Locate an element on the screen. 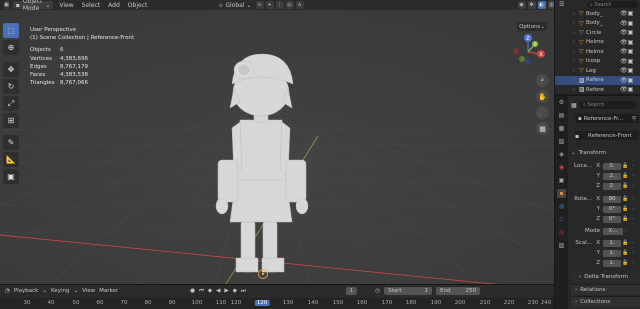 The width and height of the screenshot is (640, 309). current-frame-field: 1 is located at coordinates (351, 291).